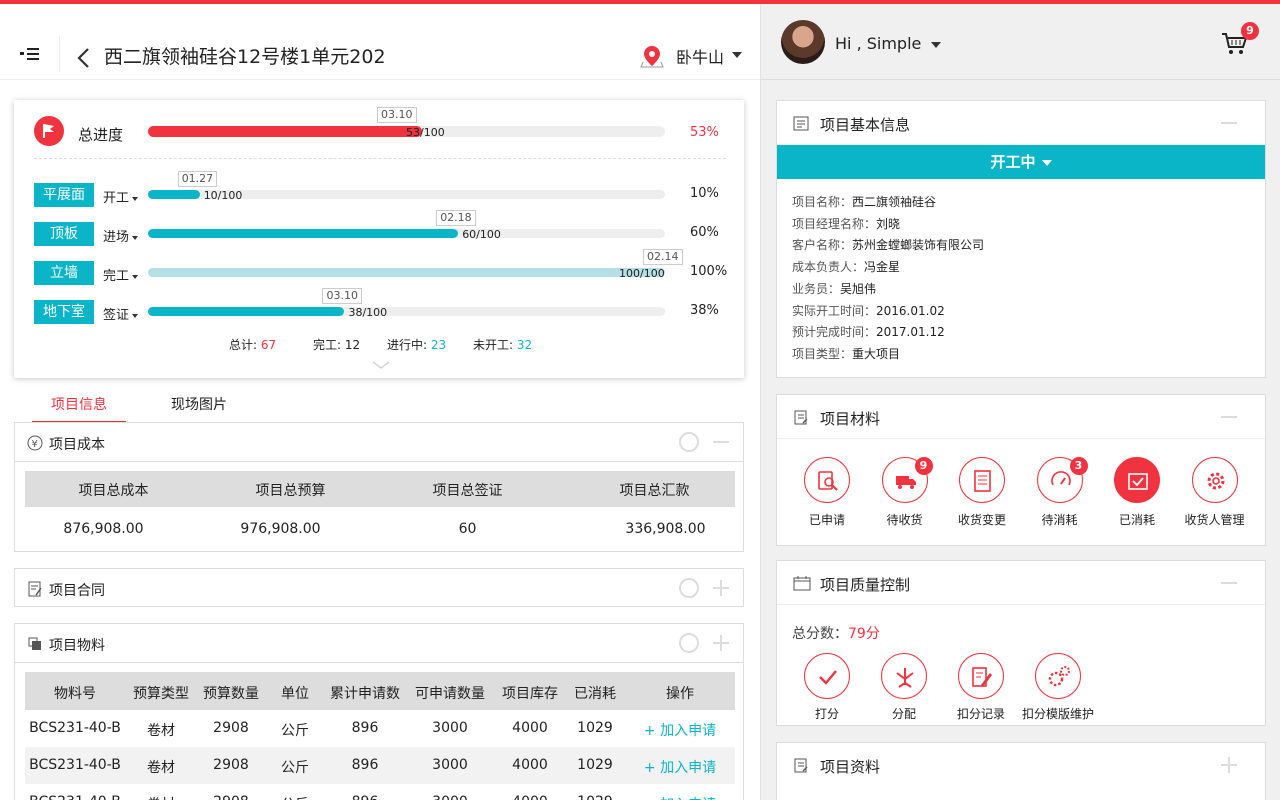 Image resolution: width=1280 pixels, height=800 pixels. Describe the element at coordinates (858, 288) in the screenshot. I see `info-value: 吴旭伟` at that location.